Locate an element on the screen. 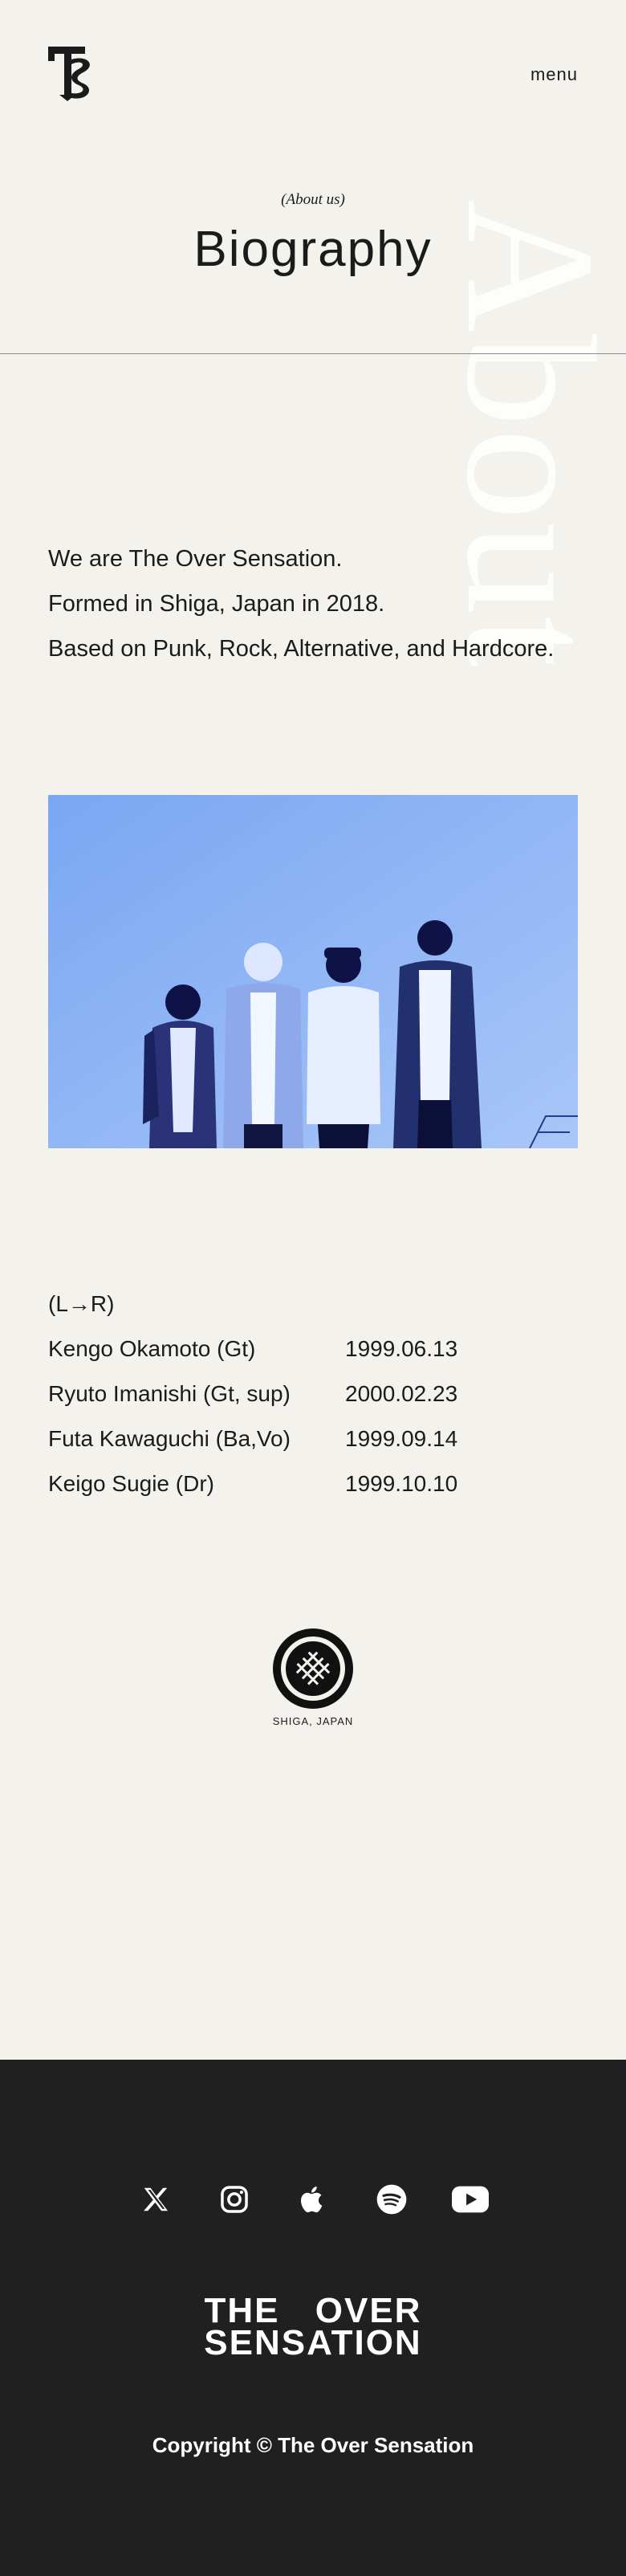 The image size is (626, 2576). apple-music-icon is located at coordinates (313, 2199).